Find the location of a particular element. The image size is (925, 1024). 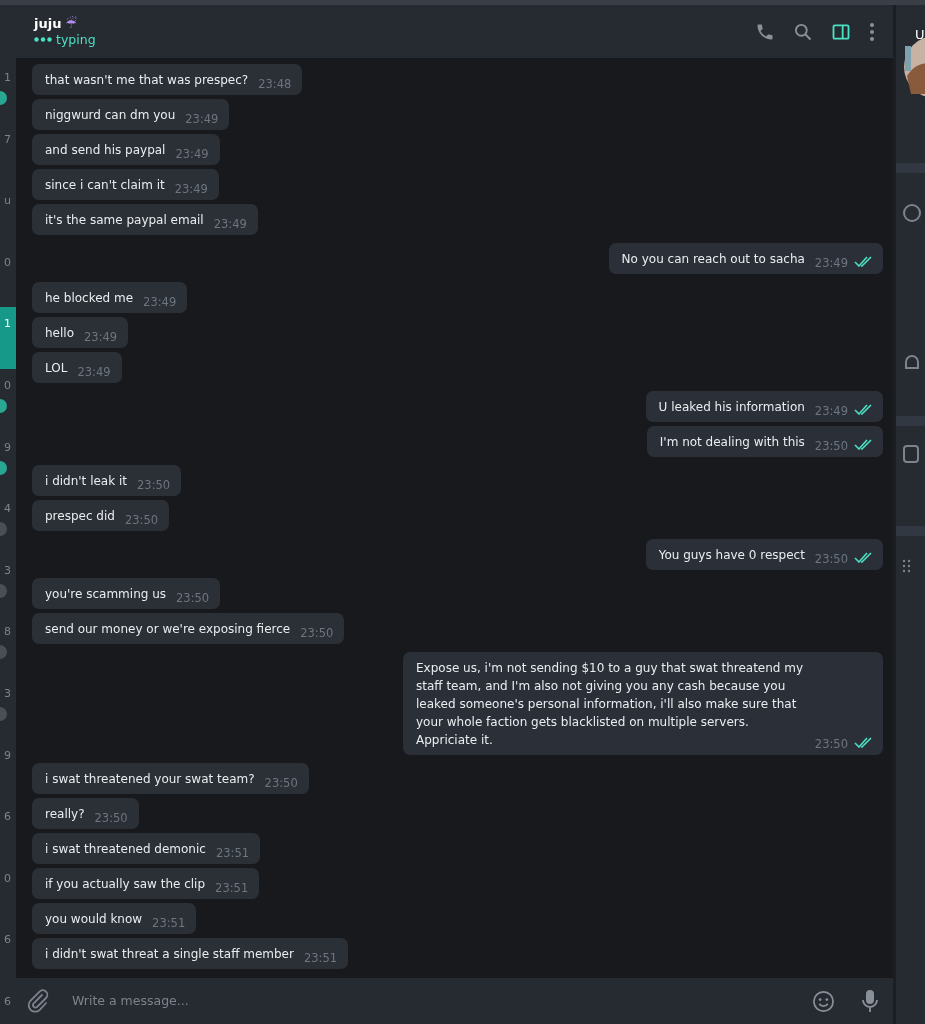

info-icon is located at coordinates (912, 213).